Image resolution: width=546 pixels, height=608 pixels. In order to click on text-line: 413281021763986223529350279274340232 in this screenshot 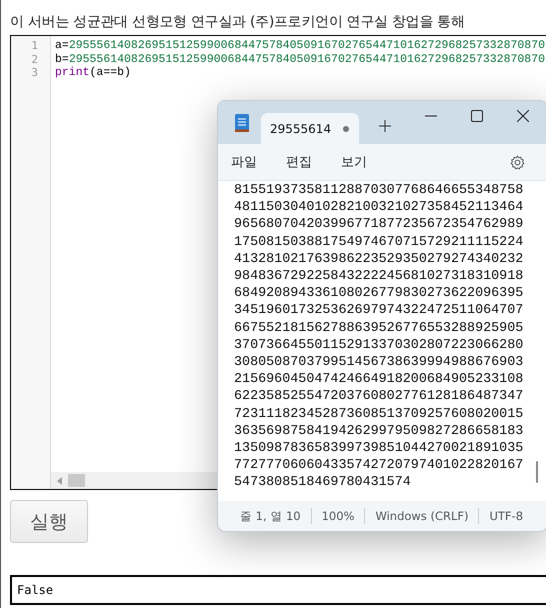, I will do `click(379, 259)`.